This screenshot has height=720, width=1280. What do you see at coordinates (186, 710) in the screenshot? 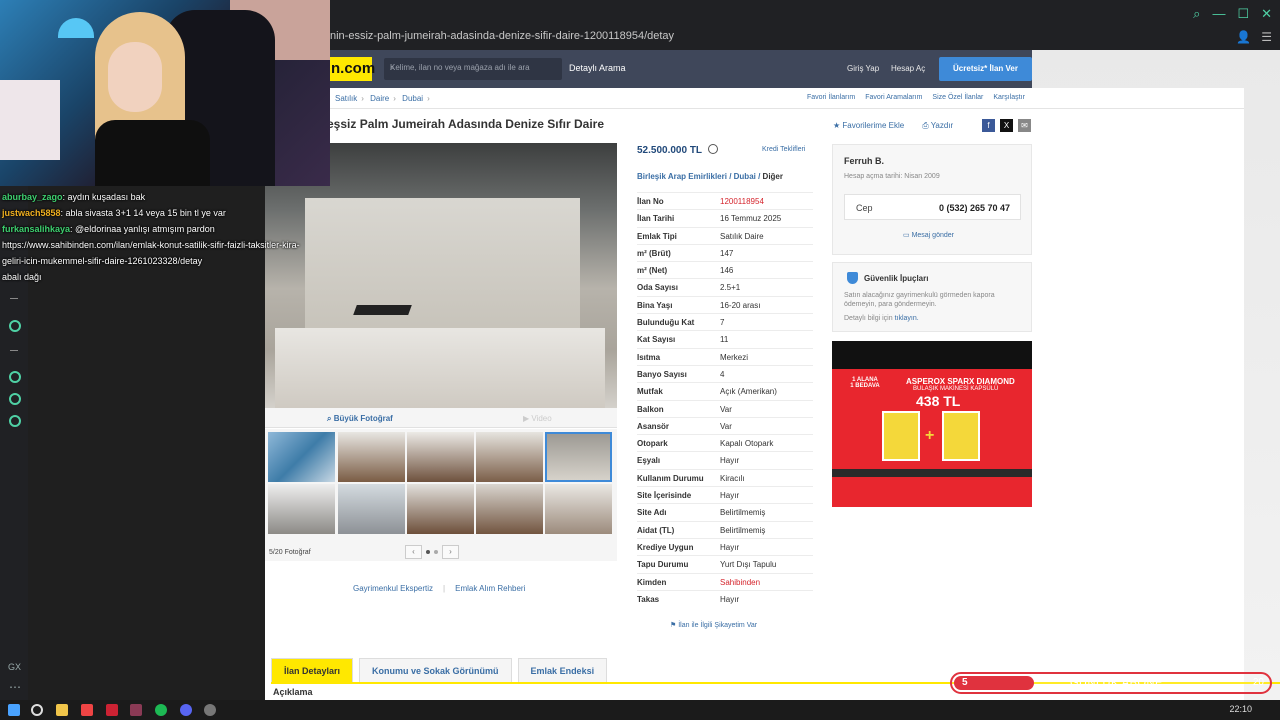
I see `discord-icon` at bounding box center [186, 710].